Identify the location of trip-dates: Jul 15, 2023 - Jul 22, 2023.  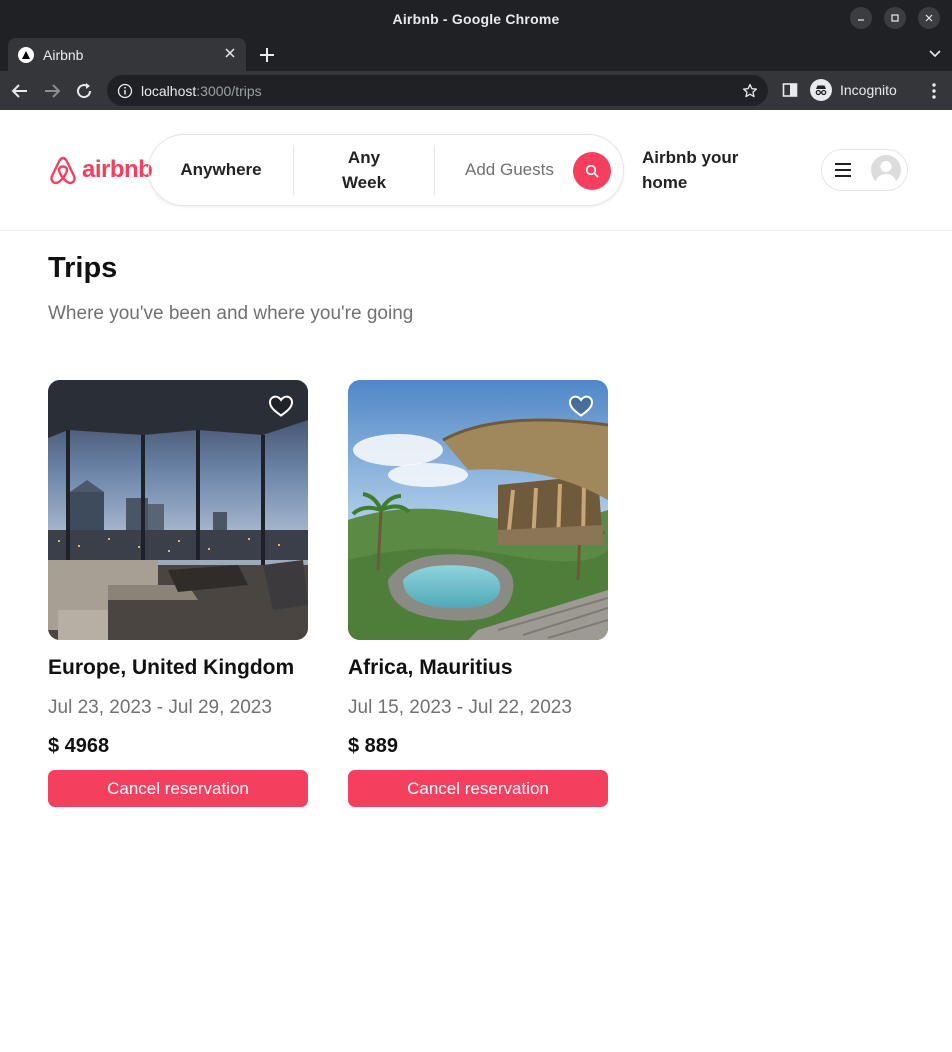
(460, 707).